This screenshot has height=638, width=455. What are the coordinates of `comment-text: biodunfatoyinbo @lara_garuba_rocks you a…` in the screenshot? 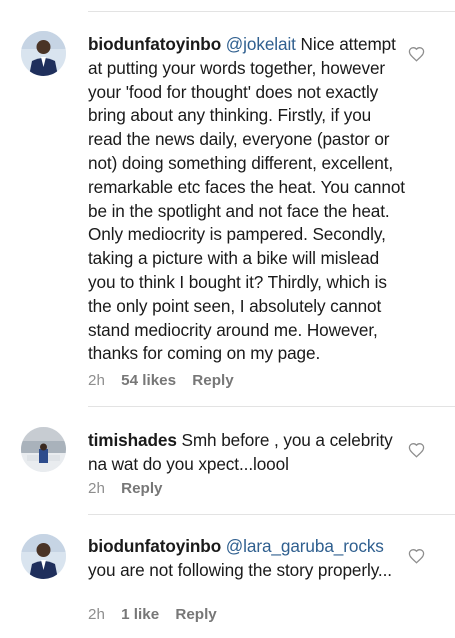 It's located at (247, 559).